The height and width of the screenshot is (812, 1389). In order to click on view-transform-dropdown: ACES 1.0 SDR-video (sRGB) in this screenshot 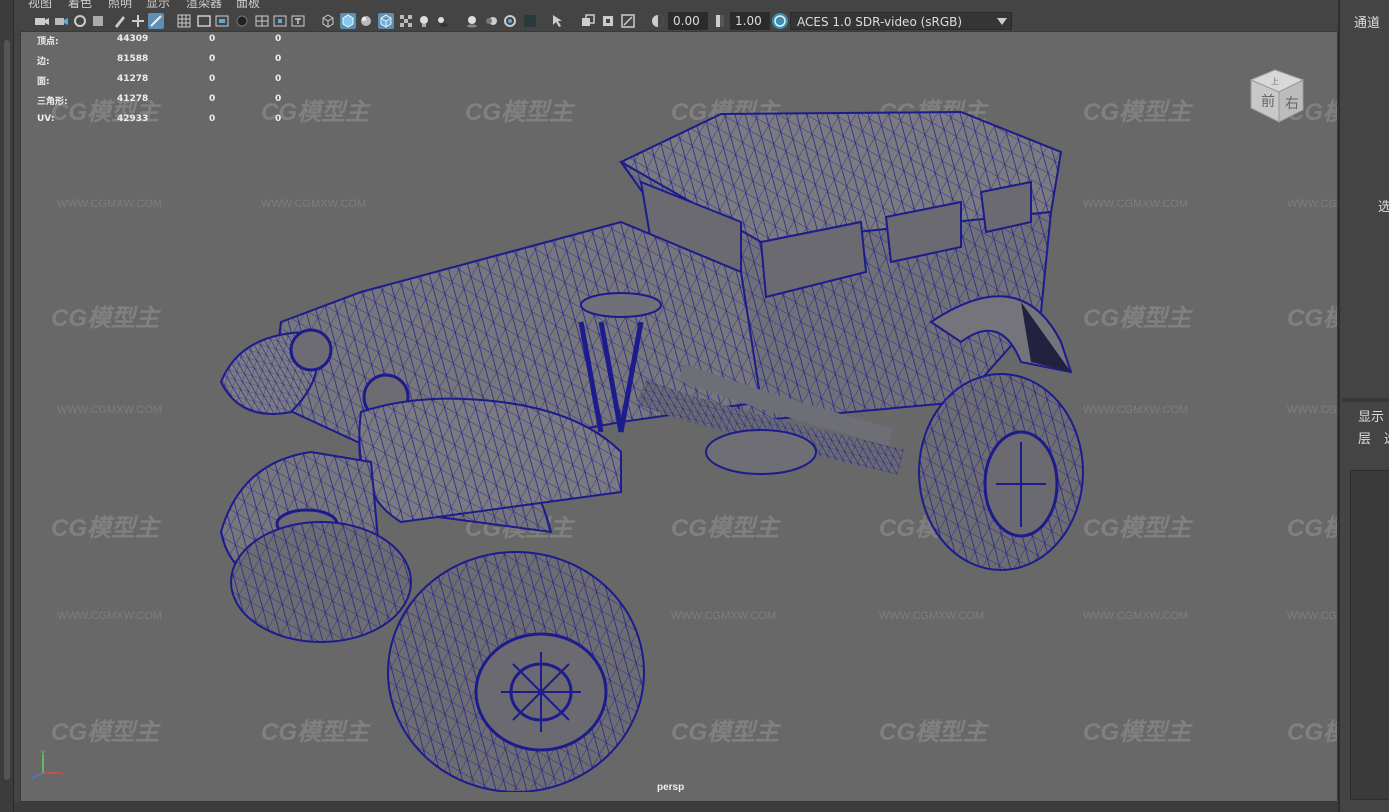, I will do `click(901, 21)`.